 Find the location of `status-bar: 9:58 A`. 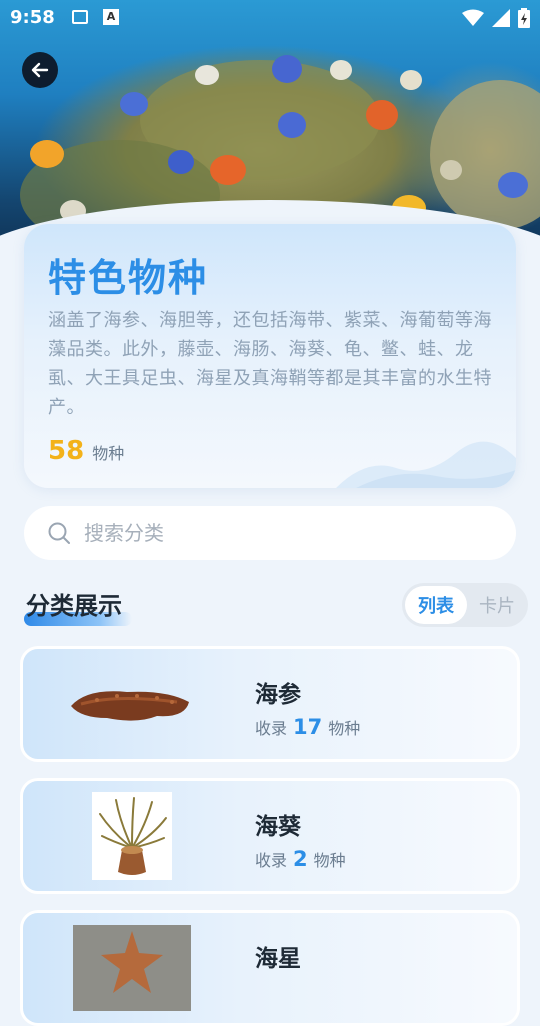

status-bar: 9:58 A is located at coordinates (270, 18).